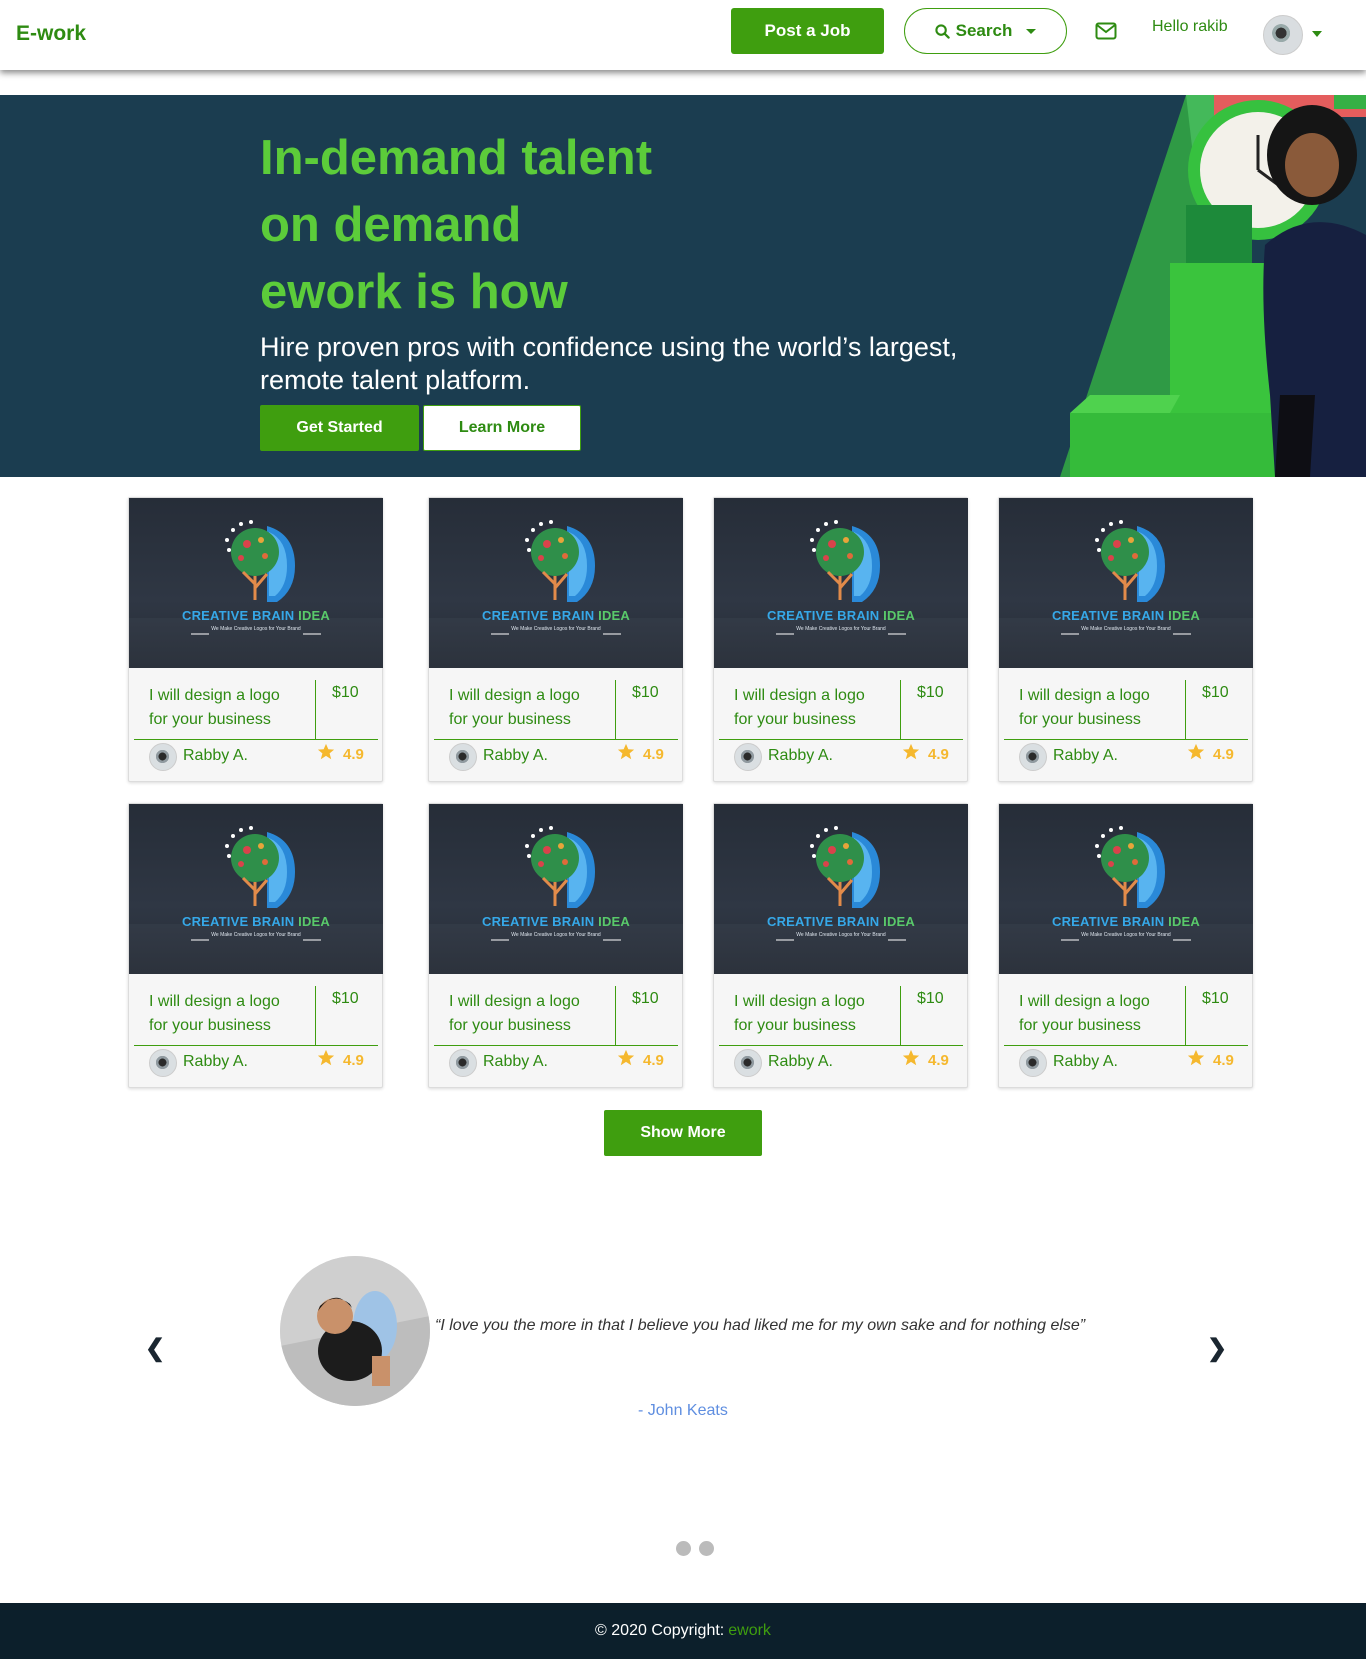 The image size is (1366, 1659). I want to click on search-label: Search, so click(984, 30).